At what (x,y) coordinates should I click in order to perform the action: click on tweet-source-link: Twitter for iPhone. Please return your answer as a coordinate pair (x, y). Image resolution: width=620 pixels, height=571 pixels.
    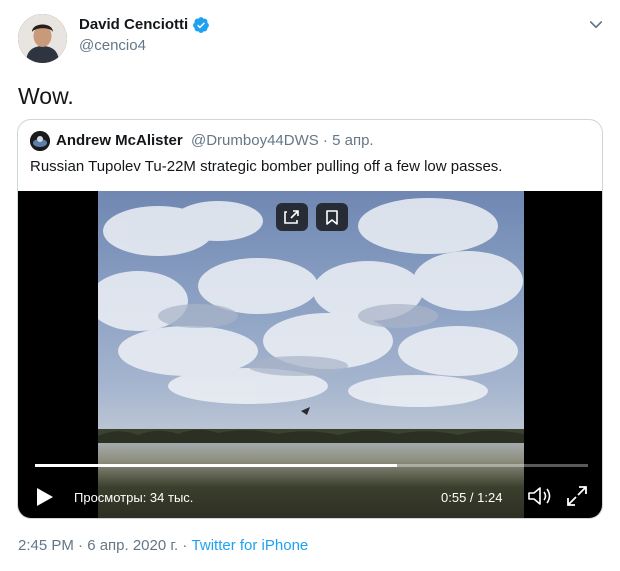
    Looking at the image, I should click on (250, 545).